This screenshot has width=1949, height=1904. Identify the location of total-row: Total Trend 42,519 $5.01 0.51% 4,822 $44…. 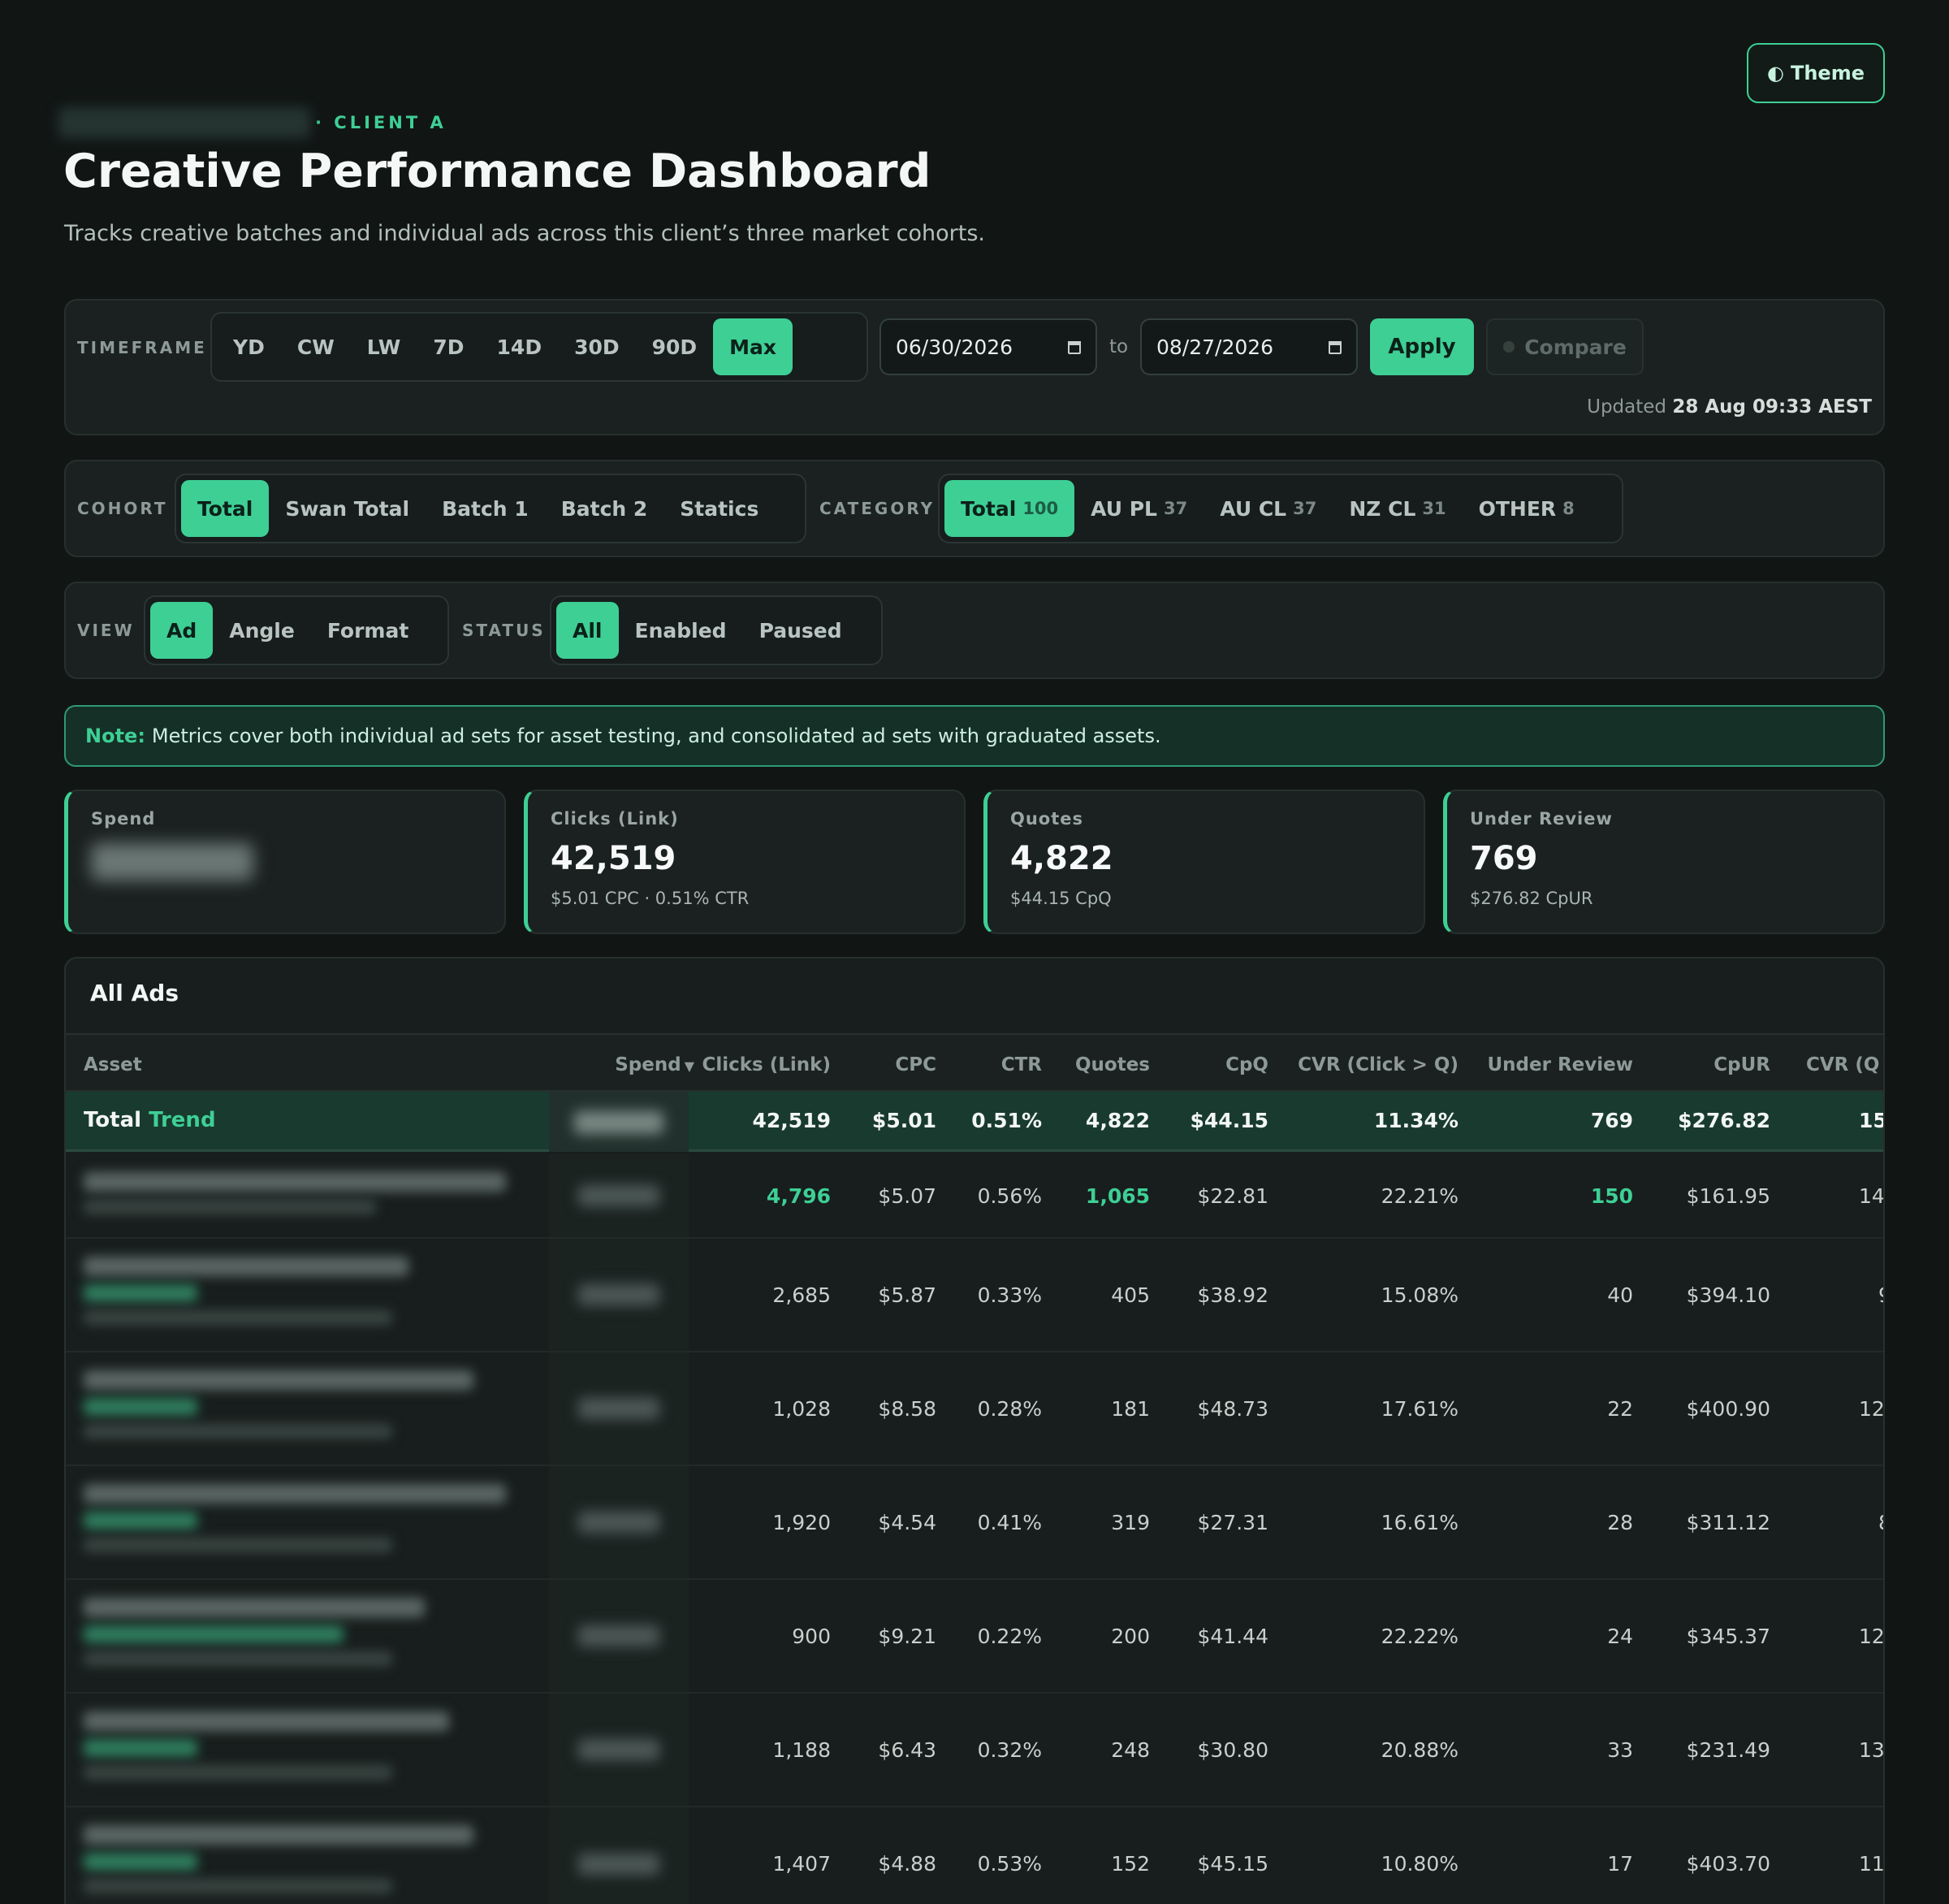
(975, 1122).